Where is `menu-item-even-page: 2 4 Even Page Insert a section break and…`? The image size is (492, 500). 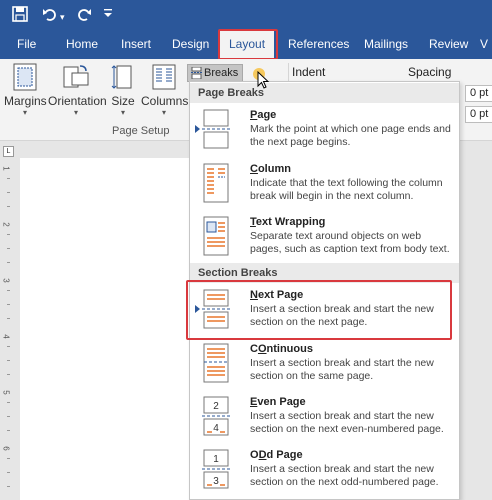 menu-item-even-page: 2 4 Even Page Insert a section break and… is located at coordinates (324, 419).